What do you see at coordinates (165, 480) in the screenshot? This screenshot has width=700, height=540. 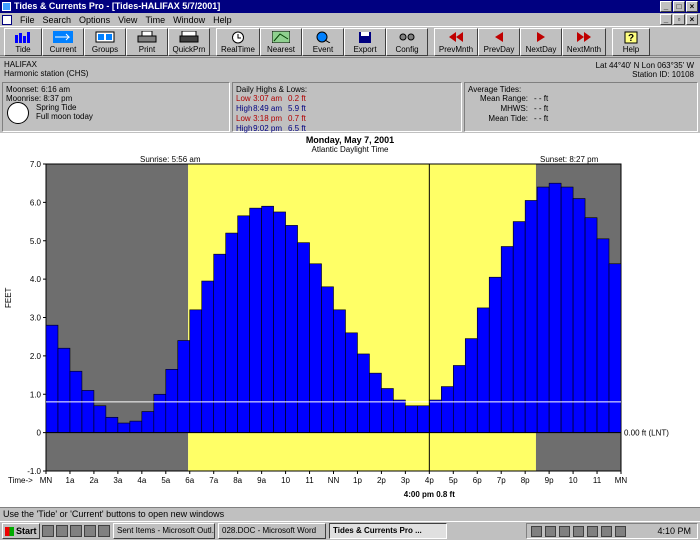 I see `x-tick-label: 5a` at bounding box center [165, 480].